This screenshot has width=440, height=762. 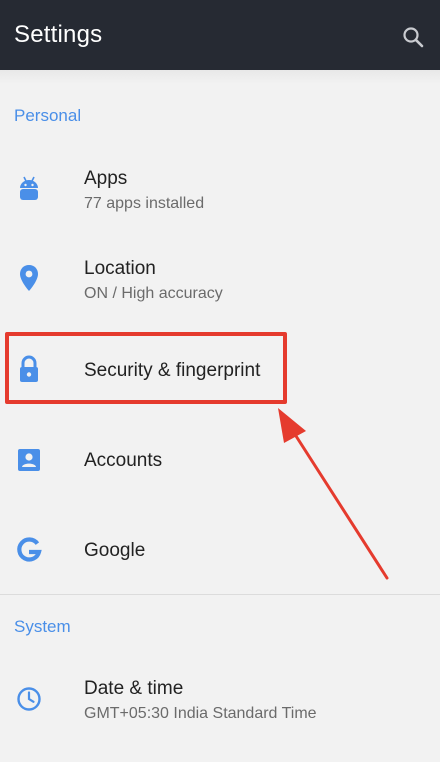 What do you see at coordinates (58, 34) in the screenshot?
I see `page-title: Settings` at bounding box center [58, 34].